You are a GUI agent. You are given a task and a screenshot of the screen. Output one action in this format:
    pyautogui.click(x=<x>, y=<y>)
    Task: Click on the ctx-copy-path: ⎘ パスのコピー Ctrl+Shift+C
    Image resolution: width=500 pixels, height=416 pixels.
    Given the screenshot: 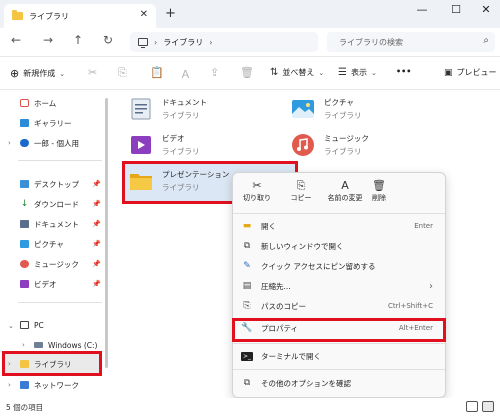 What is the action you would take?
    pyautogui.click(x=340, y=306)
    